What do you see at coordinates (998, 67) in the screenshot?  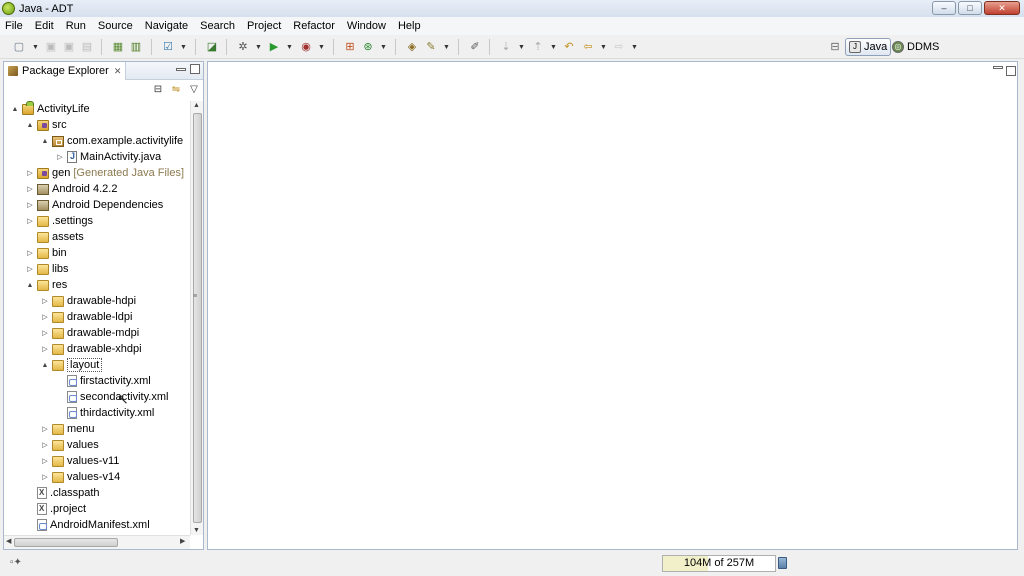 I see `minimize-editor-icon` at bounding box center [998, 67].